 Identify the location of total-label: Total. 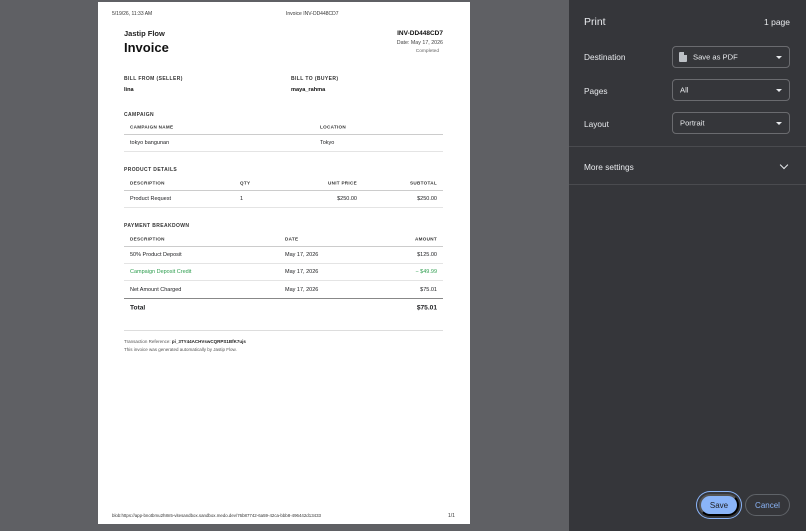
(138, 307).